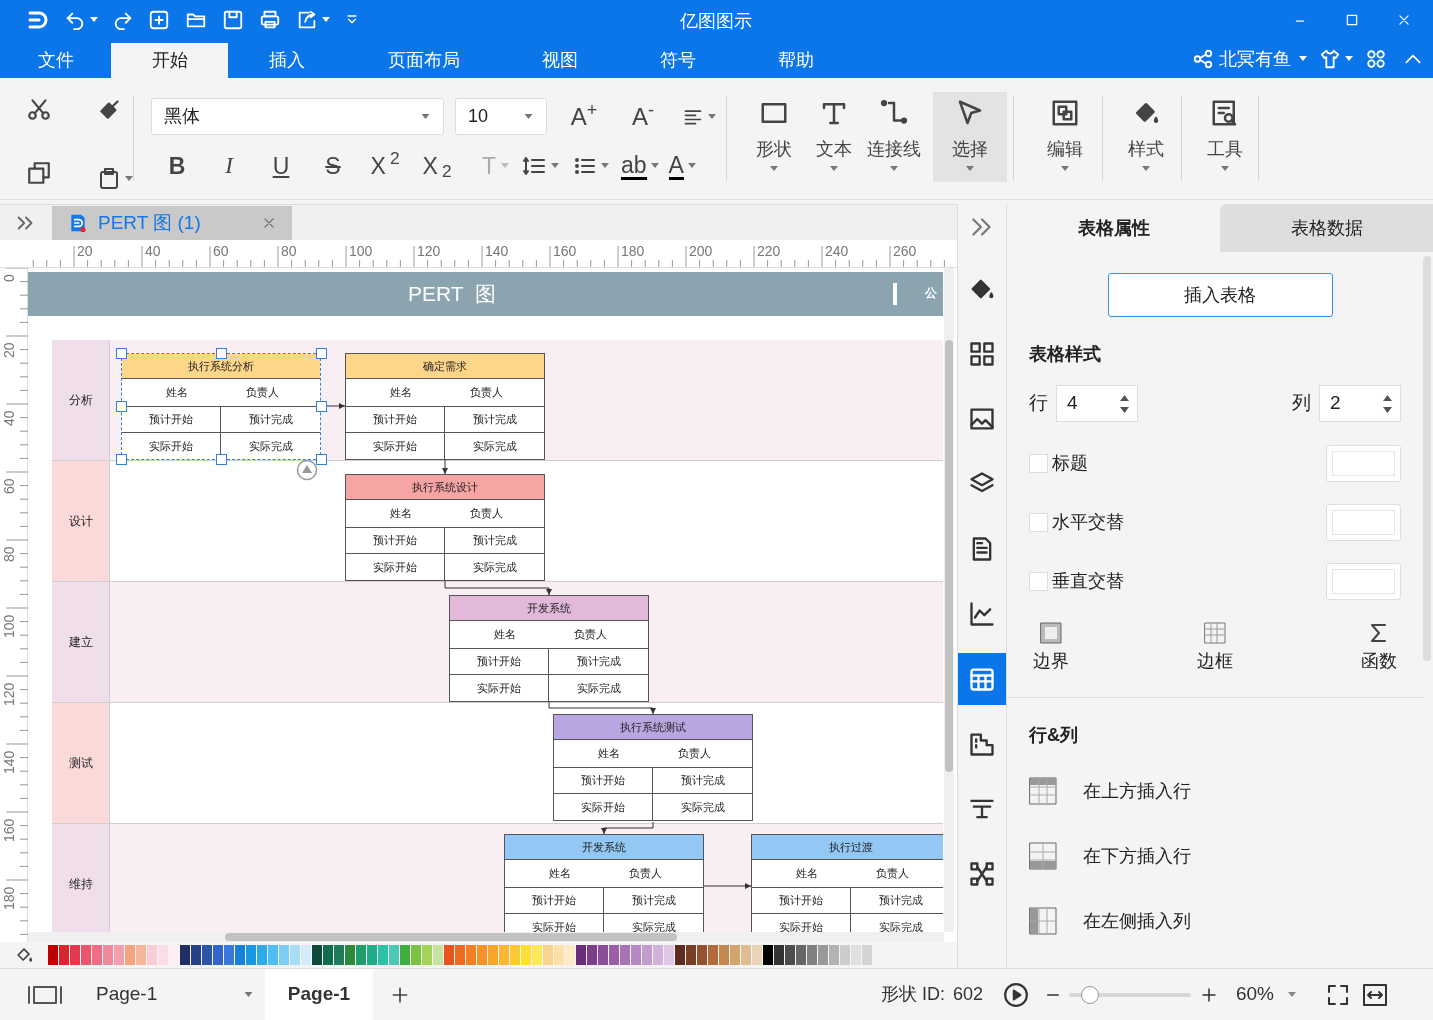  Describe the element at coordinates (1065, 354) in the screenshot. I see `section-heading: 表格样式` at that location.